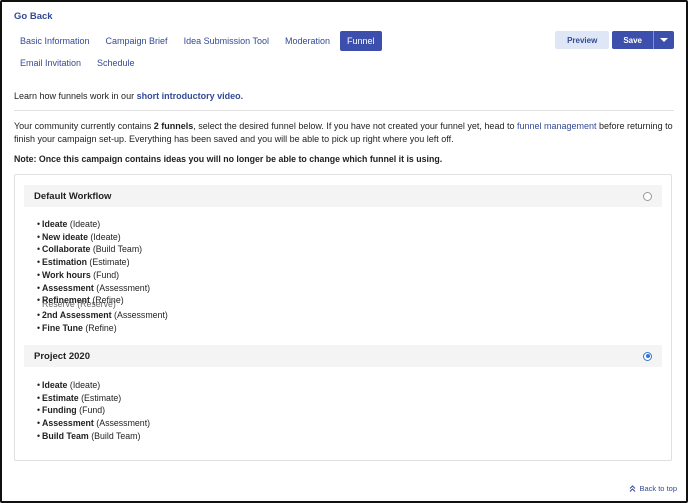 This screenshot has height=503, width=688. What do you see at coordinates (653, 488) in the screenshot?
I see `back-to-top-link: Back to top` at bounding box center [653, 488].